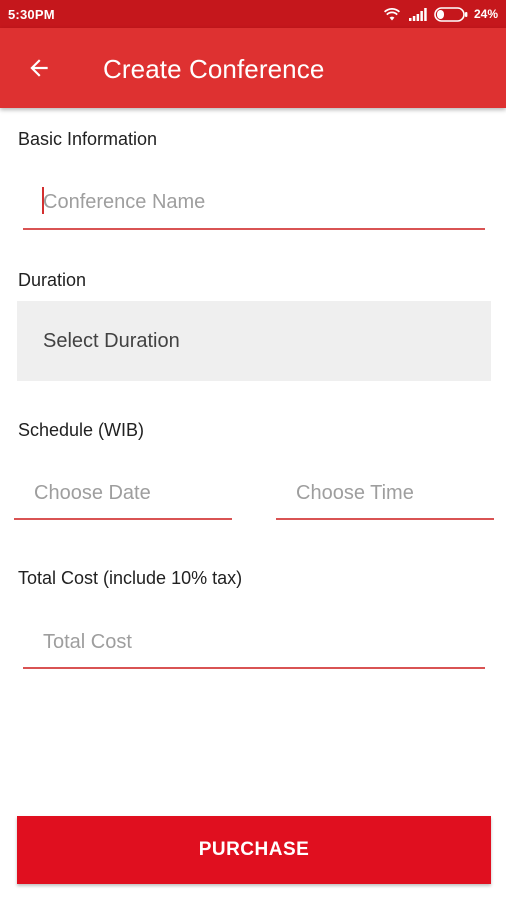  What do you see at coordinates (52, 280) in the screenshot?
I see `duration-label: Duration` at bounding box center [52, 280].